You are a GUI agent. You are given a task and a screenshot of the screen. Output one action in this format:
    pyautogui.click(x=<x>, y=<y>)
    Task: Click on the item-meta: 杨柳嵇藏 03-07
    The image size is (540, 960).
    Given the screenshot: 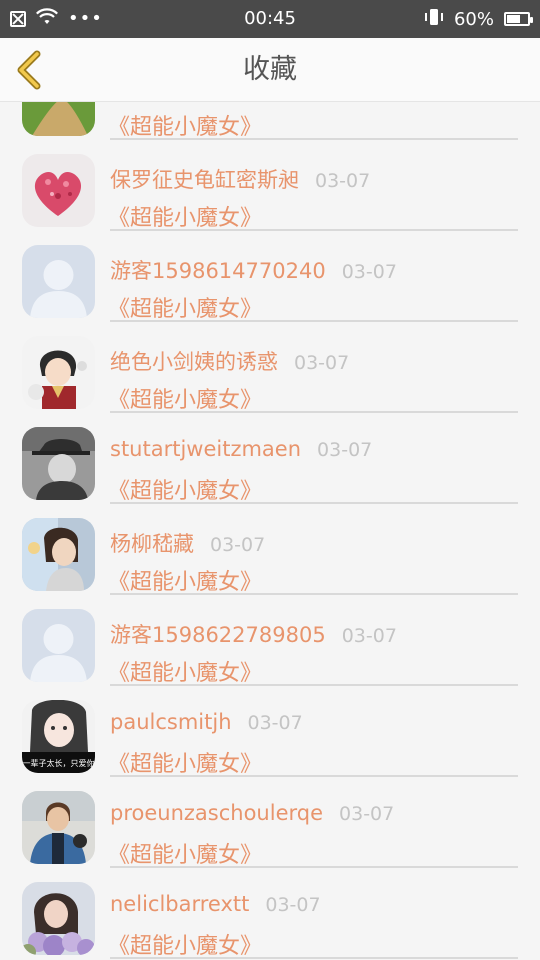 What is the action you would take?
    pyautogui.click(x=187, y=543)
    